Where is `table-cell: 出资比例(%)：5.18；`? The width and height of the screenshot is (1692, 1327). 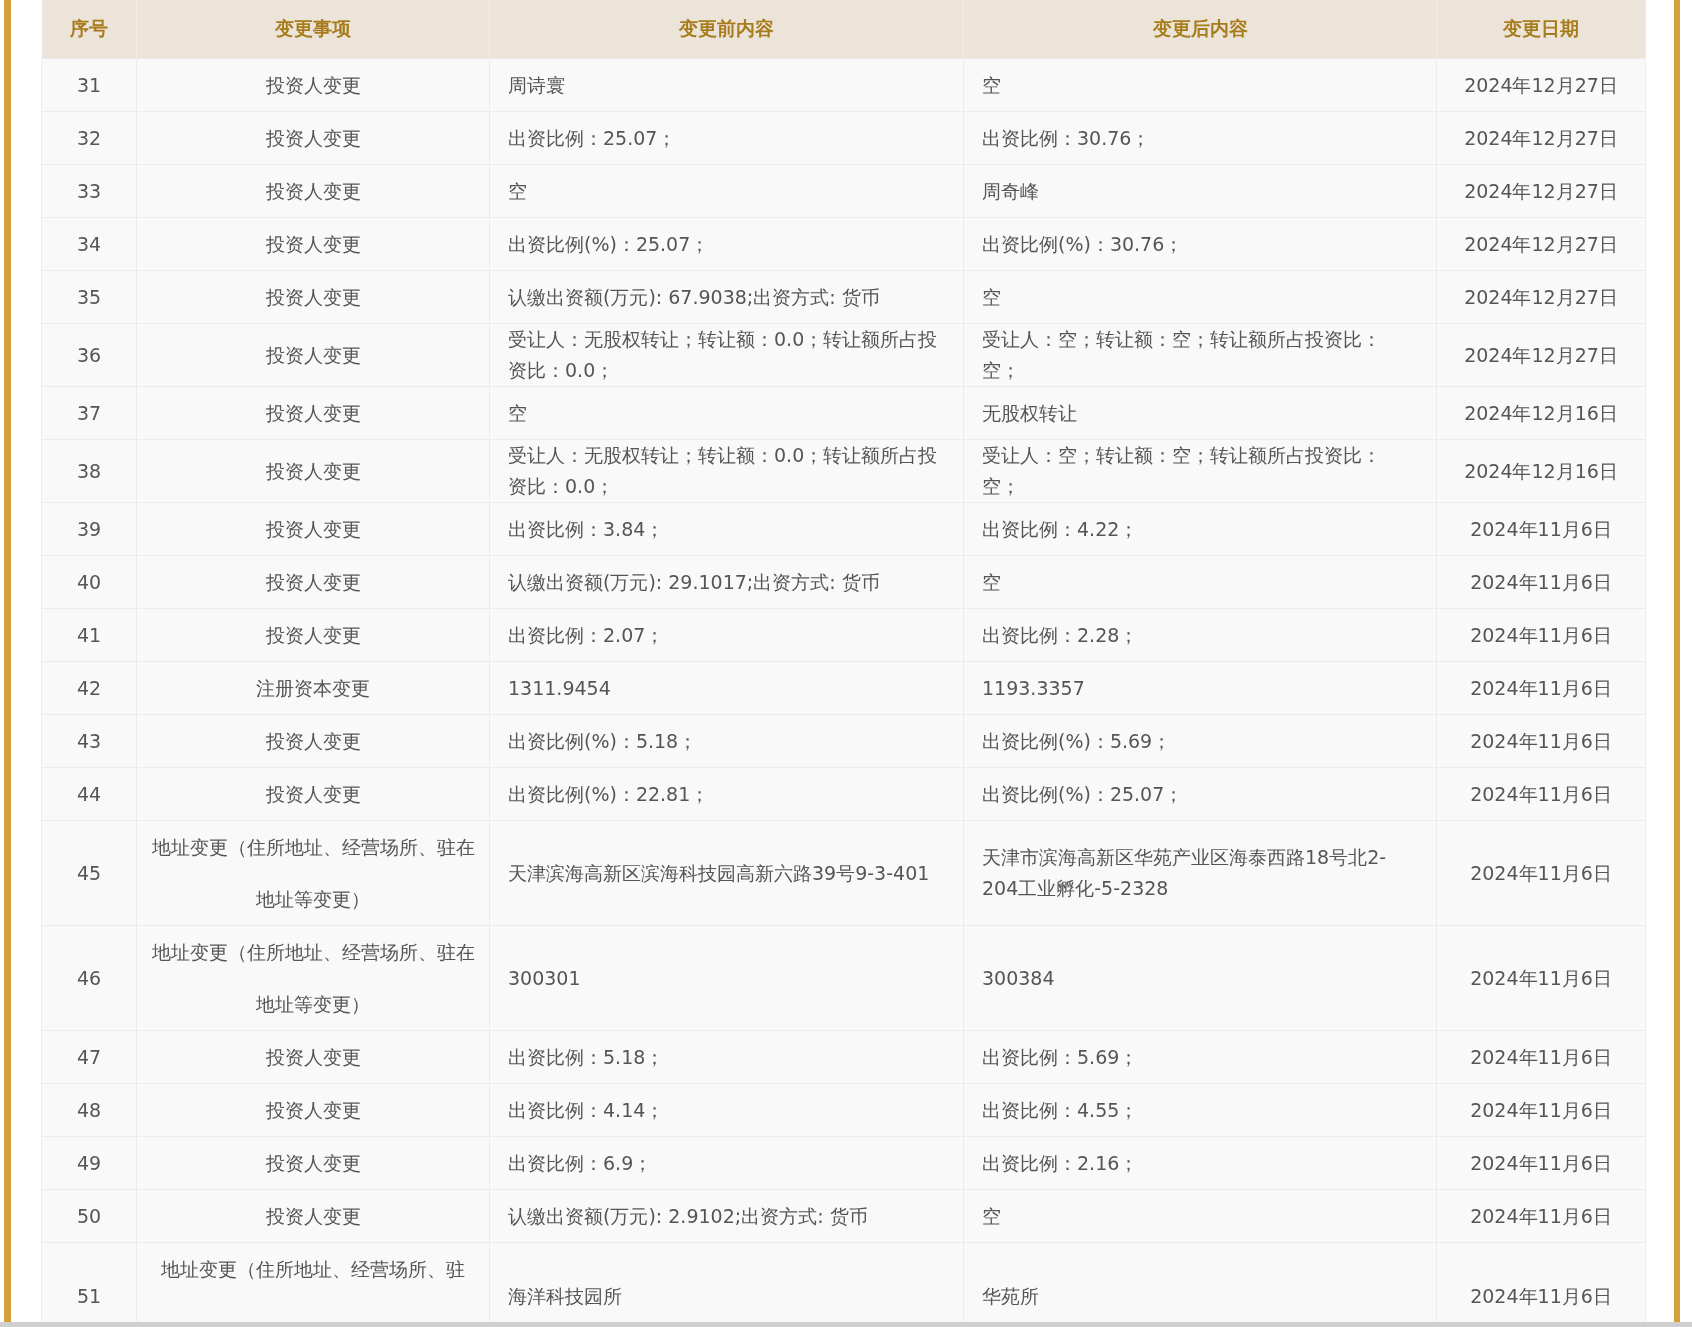
table-cell: 出资比例(%)：5.18； is located at coordinates (726, 741).